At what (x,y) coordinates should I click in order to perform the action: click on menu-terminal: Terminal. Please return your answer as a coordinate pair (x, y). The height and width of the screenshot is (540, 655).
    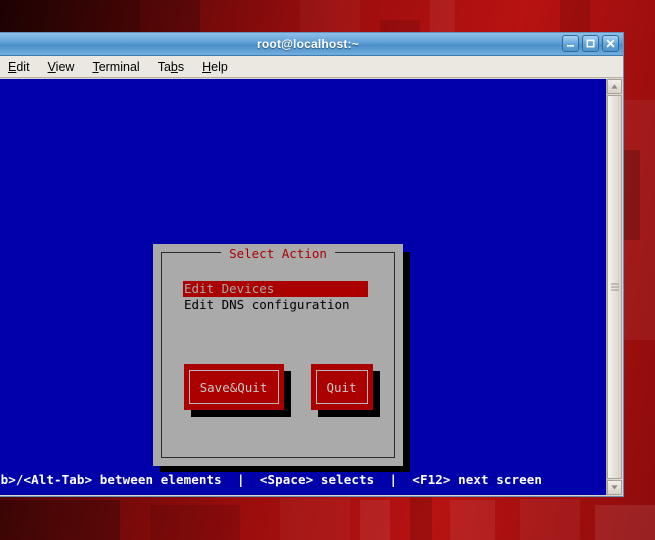
    Looking at the image, I should click on (115, 67).